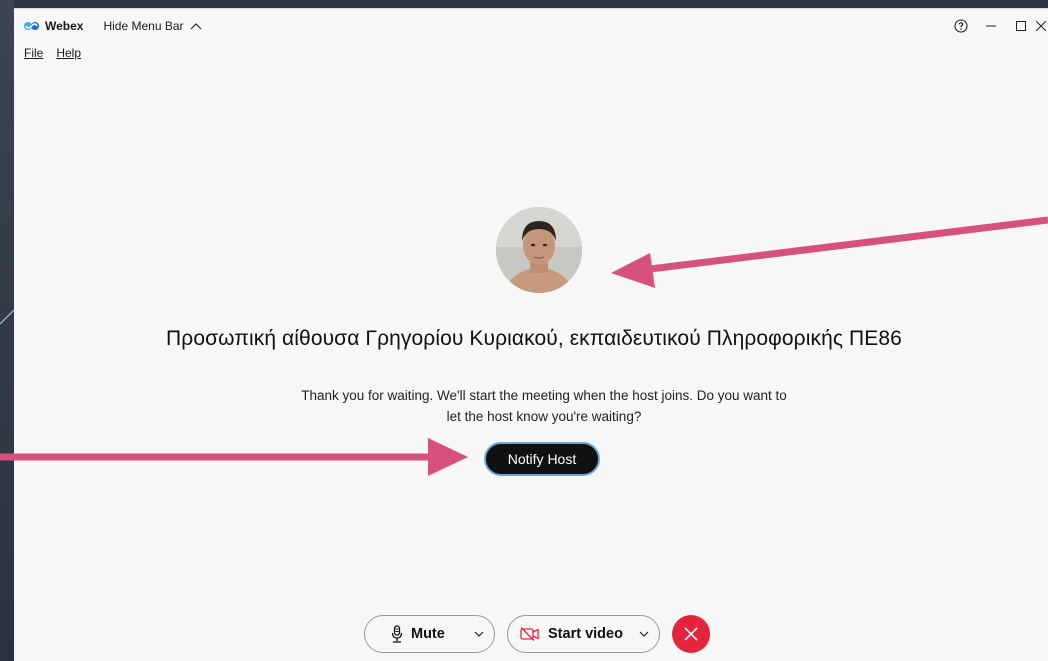  I want to click on notify-host-button: Notify Host, so click(542, 459).